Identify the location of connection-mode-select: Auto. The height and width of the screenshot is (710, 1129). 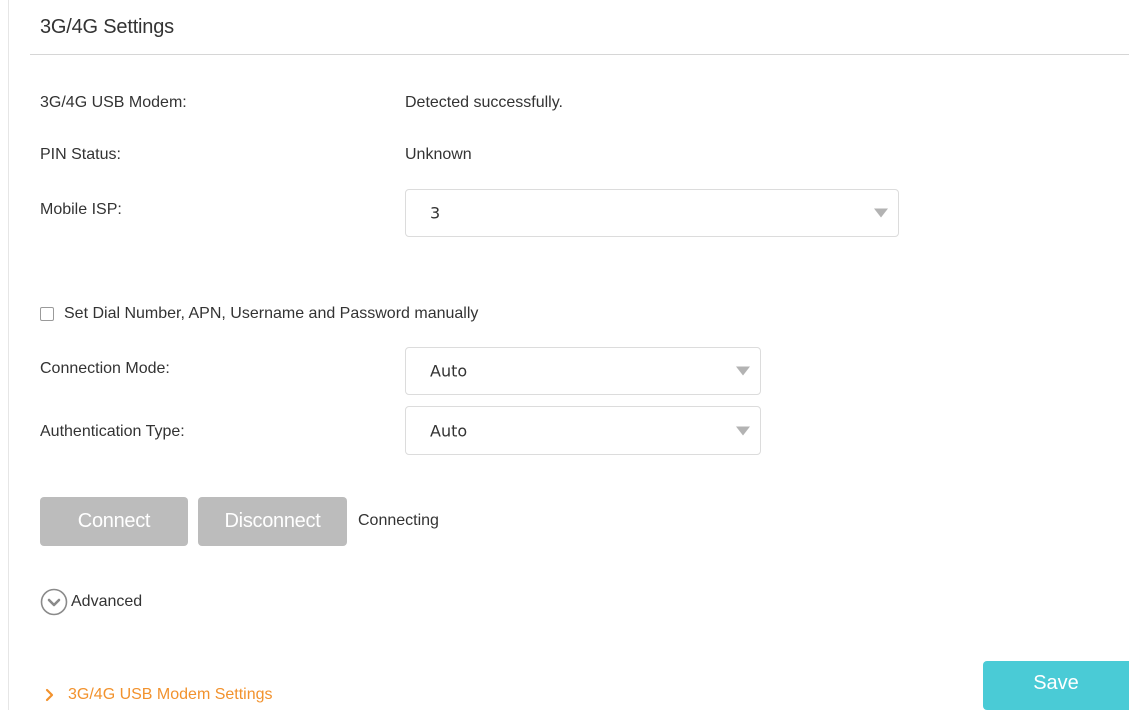
(583, 371).